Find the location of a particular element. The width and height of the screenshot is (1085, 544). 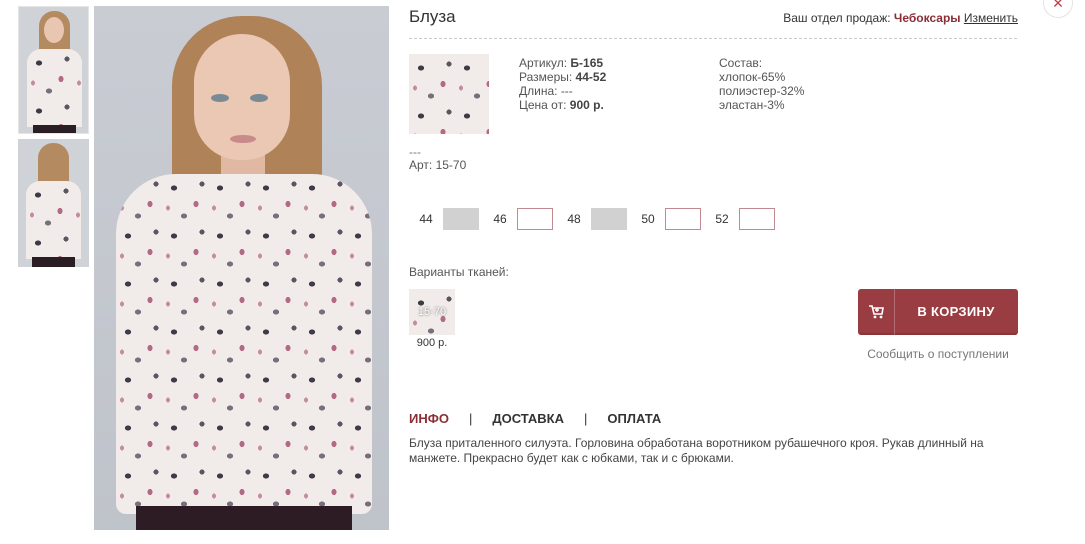

thumbnail-back is located at coordinates (53, 203).